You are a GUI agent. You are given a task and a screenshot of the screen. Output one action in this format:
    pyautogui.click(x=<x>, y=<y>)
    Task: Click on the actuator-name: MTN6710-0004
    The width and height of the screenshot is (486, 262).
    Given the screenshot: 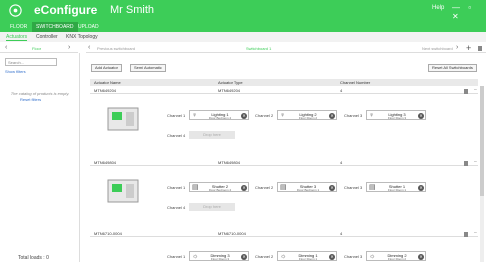 What is the action you would take?
    pyautogui.click(x=108, y=233)
    